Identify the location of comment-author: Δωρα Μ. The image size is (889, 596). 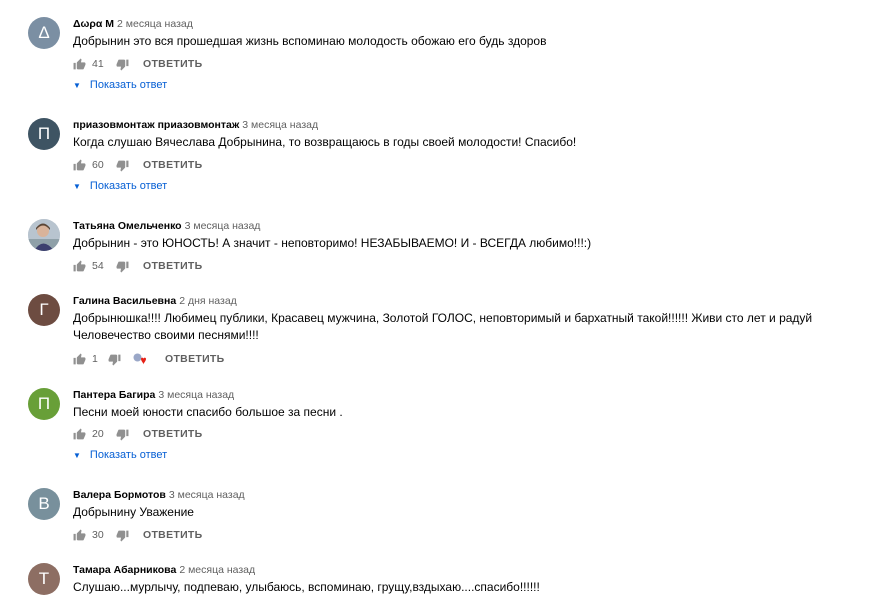
(93, 24).